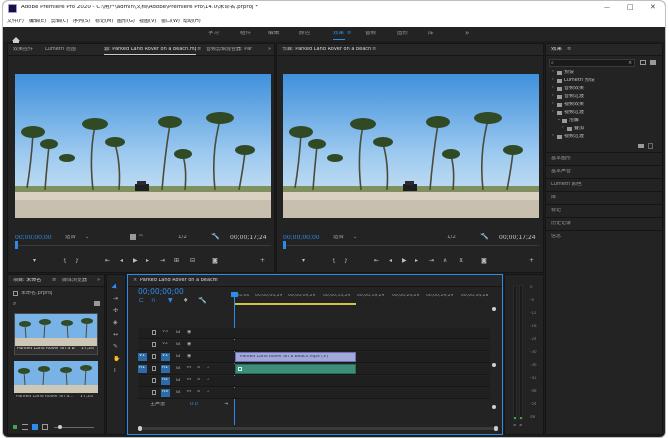 This screenshot has width=669, height=438. I want to click on effects-tree-arrow-5: ›, so click(553, 112).